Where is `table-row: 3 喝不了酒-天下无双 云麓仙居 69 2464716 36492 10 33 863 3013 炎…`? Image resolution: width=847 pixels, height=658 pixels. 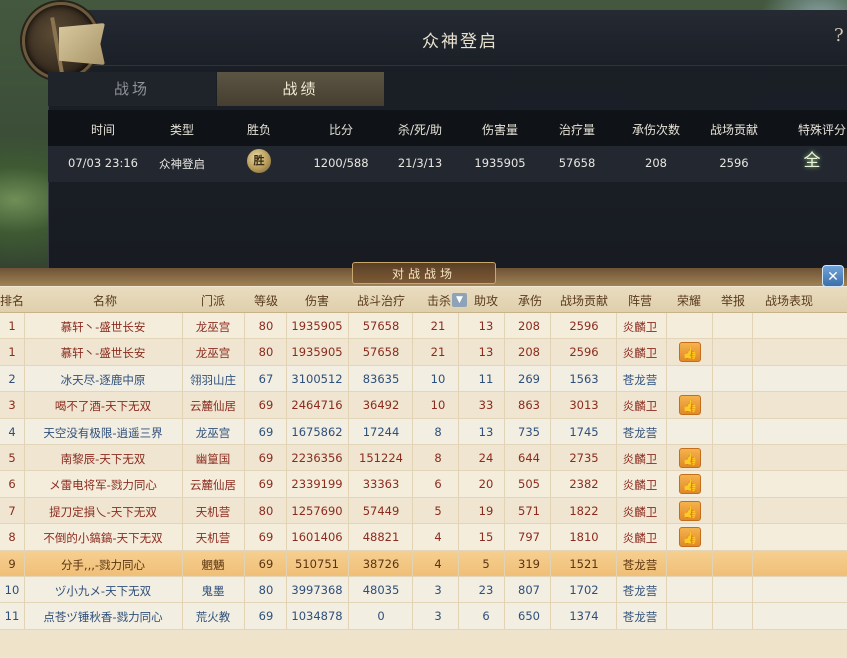 table-row: 3 喝不了酒-天下无双 云麓仙居 69 2464716 36492 10 33 863 3013 炎… is located at coordinates (423, 405).